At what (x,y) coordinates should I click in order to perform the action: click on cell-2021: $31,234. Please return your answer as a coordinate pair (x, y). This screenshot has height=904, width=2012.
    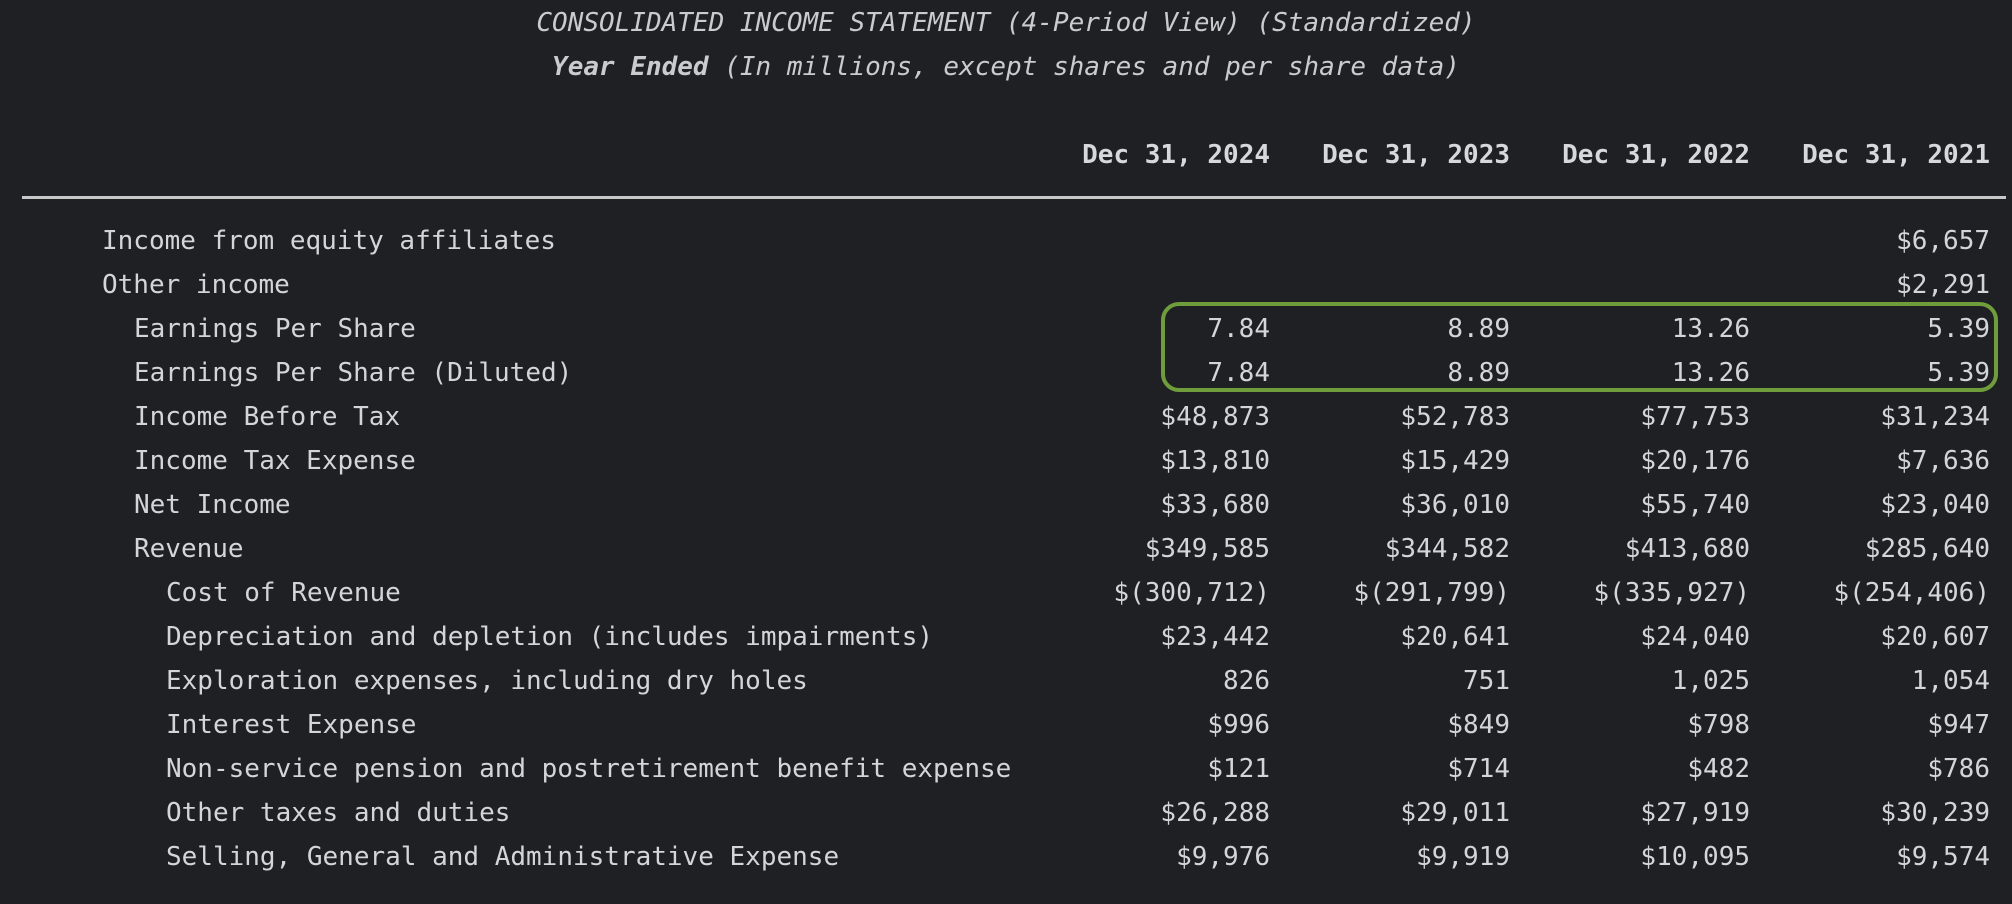
    Looking at the image, I should click on (1935, 417).